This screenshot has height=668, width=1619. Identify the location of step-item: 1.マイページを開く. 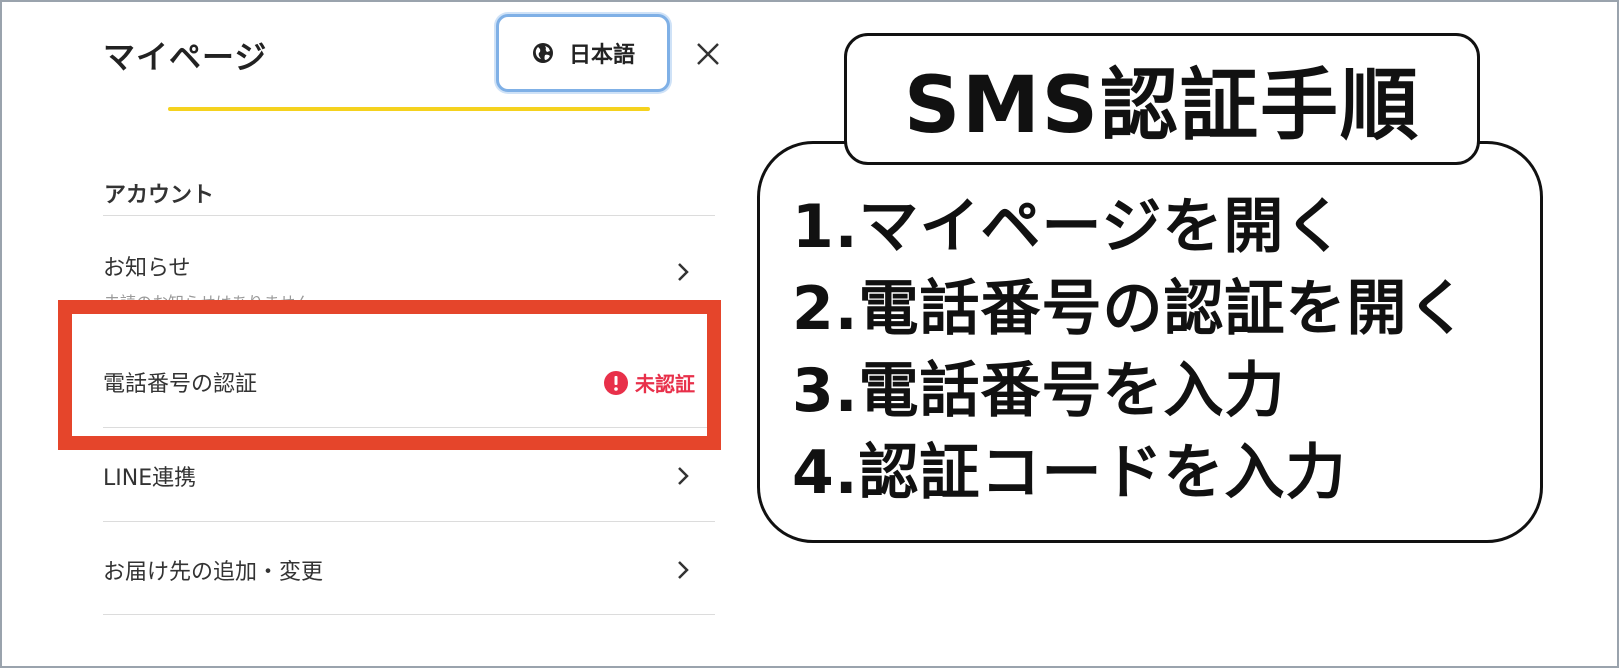
(1069, 227).